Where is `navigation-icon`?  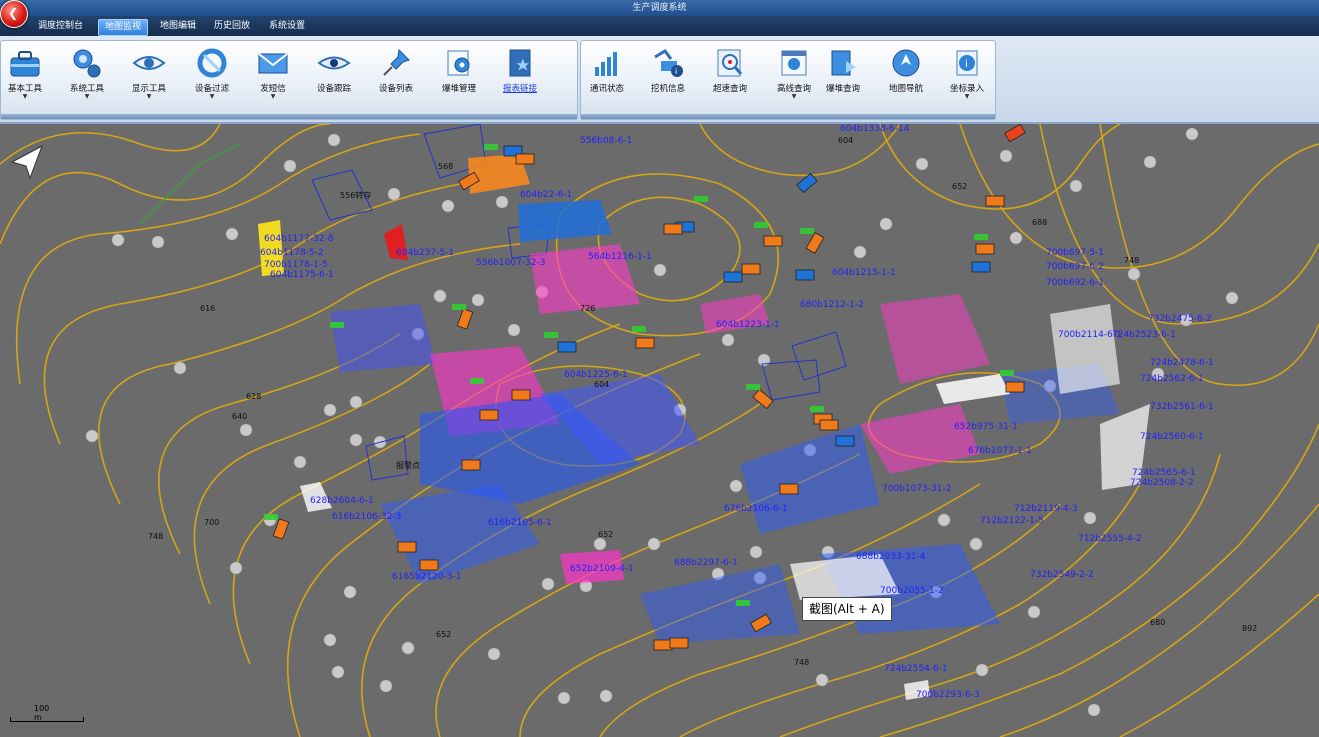
navigation-icon is located at coordinates (906, 63).